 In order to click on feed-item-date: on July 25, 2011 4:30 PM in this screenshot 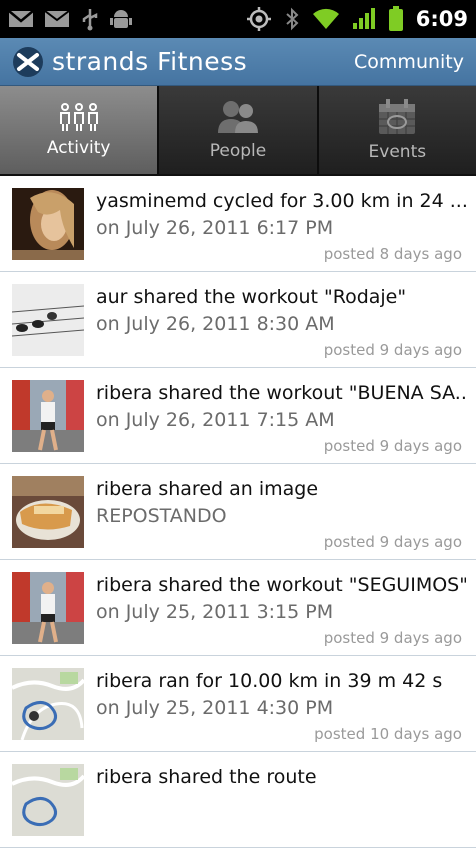, I will do `click(215, 708)`.